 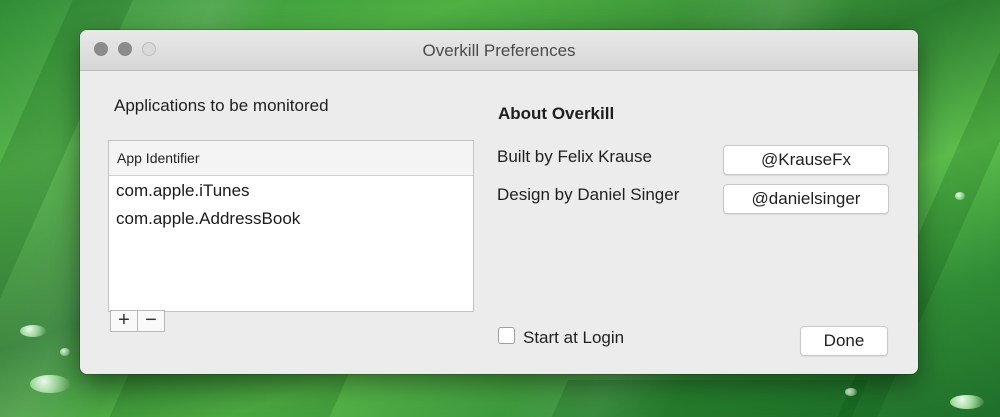 I want to click on add-app-button: +, so click(x=124, y=321).